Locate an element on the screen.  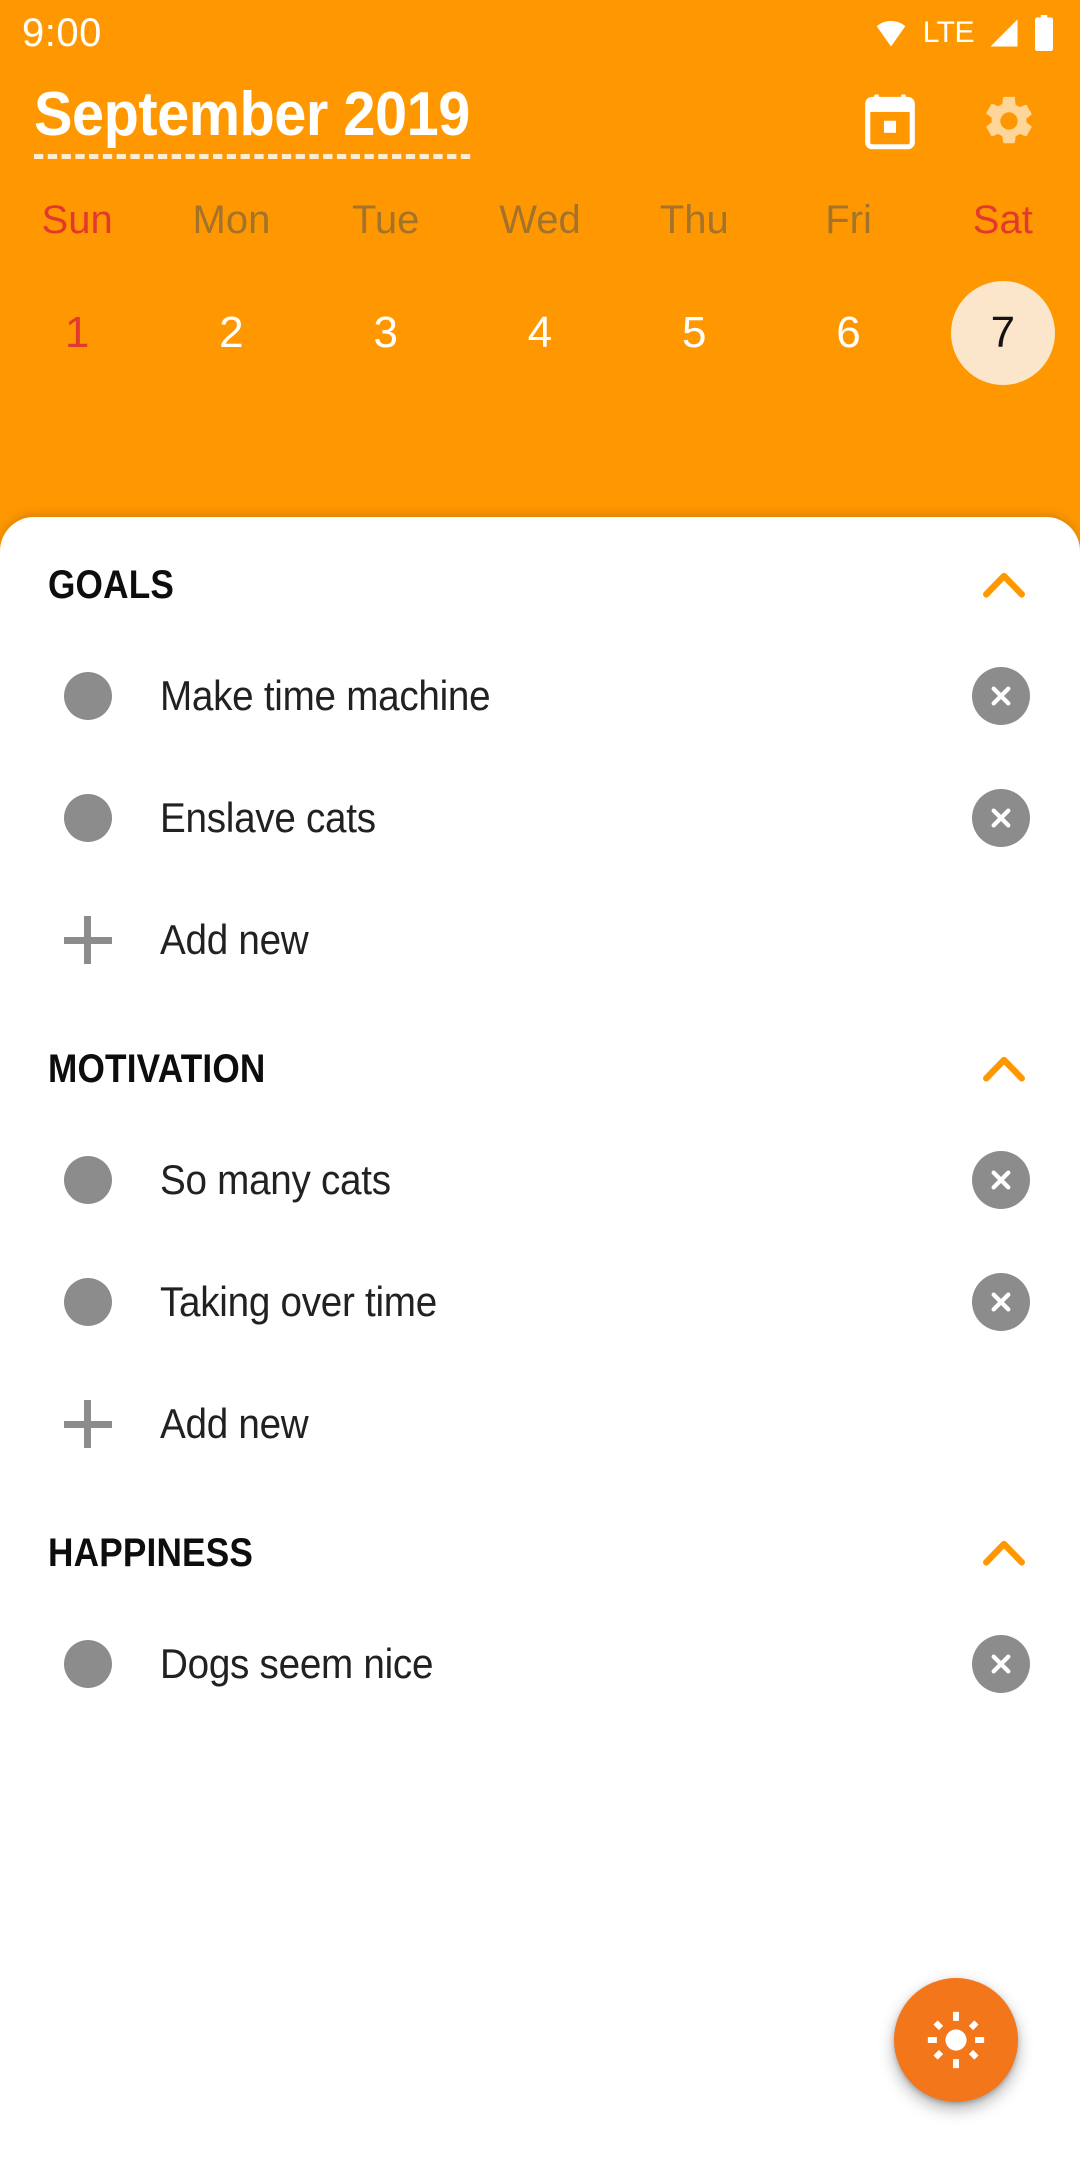
calendar-icon is located at coordinates (890, 121).